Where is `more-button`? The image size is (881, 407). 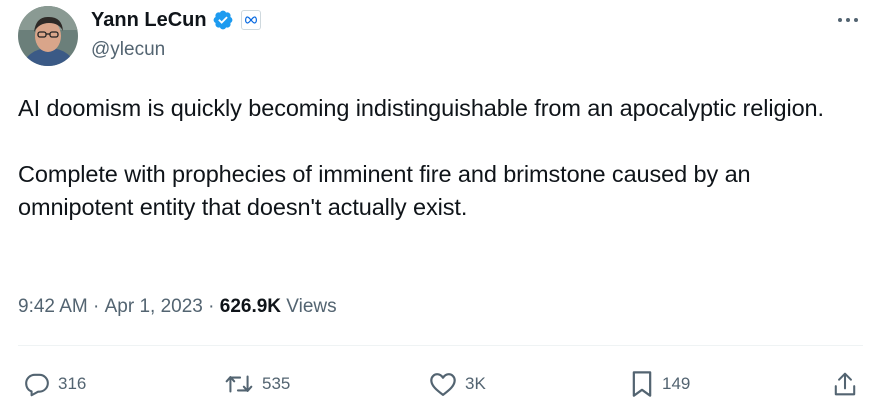
more-button is located at coordinates (848, 20).